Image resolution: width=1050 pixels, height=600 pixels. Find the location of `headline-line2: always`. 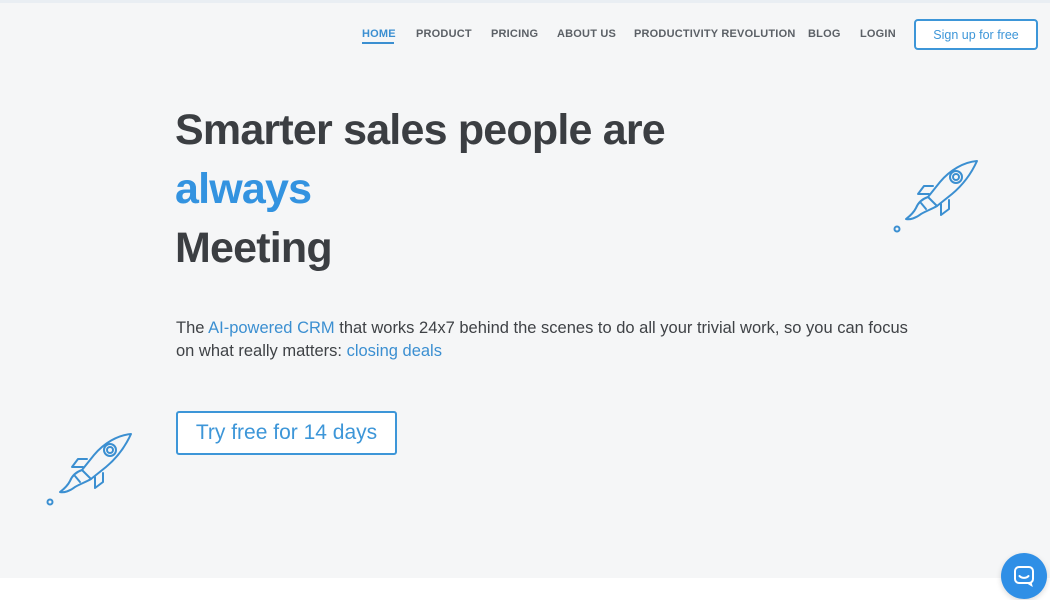

headline-line2: always is located at coordinates (243, 189).